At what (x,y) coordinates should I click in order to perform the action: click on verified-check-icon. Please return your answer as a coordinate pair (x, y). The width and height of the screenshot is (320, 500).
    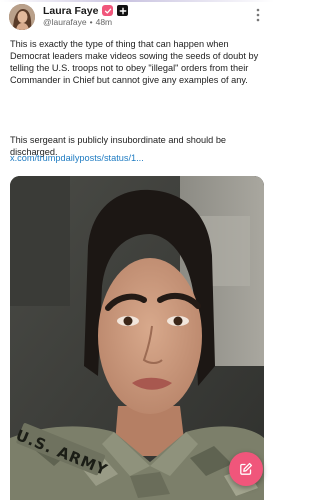
    Looking at the image, I should click on (108, 10).